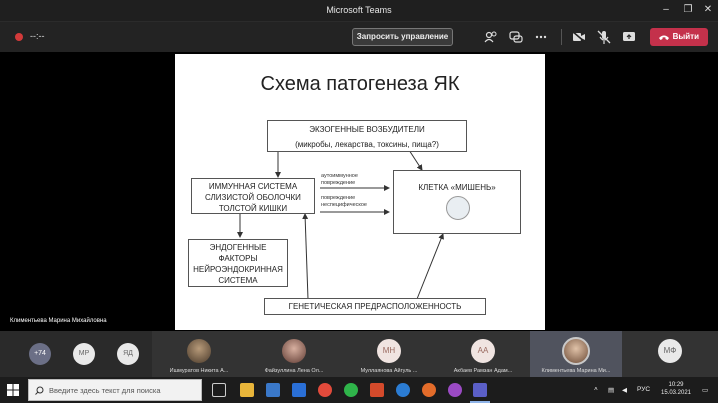 Image resolution: width=718 pixels, height=403 pixels. What do you see at coordinates (676, 393) in the screenshot?
I see `clock-date: 15.03.2021` at bounding box center [676, 393].